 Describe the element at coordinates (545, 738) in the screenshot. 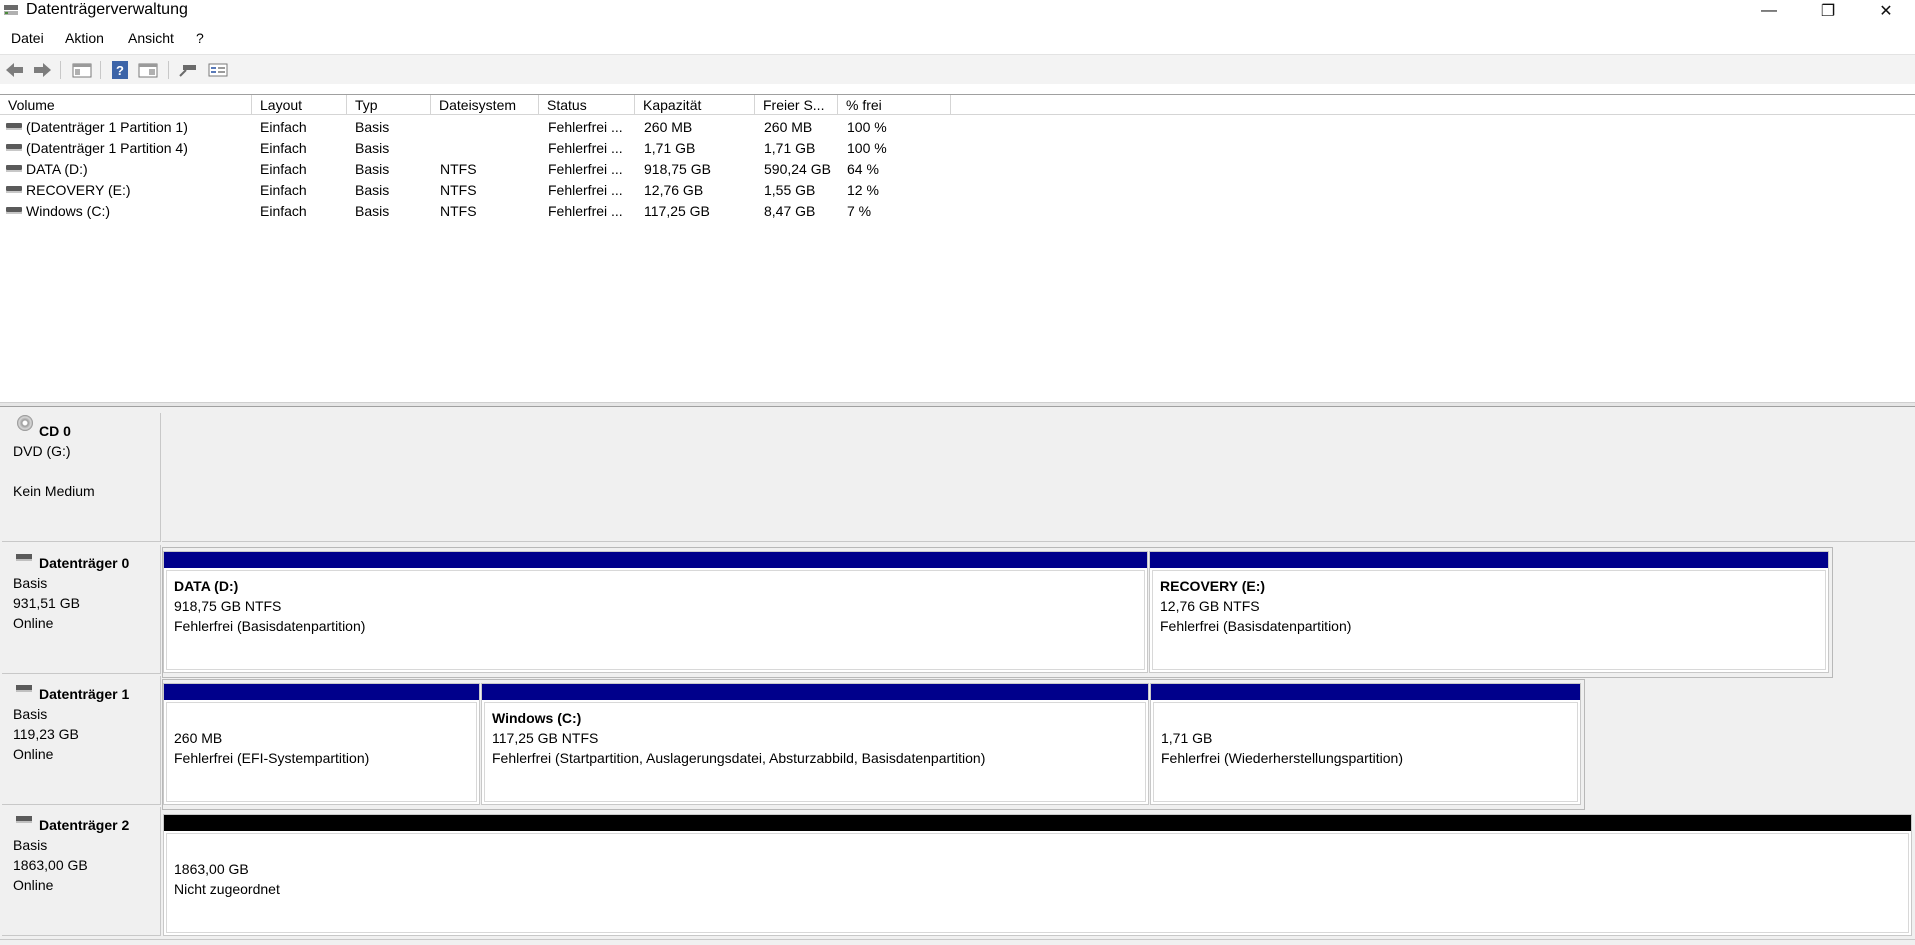

I see `partition-size: 117,25 GB NTFS` at that location.